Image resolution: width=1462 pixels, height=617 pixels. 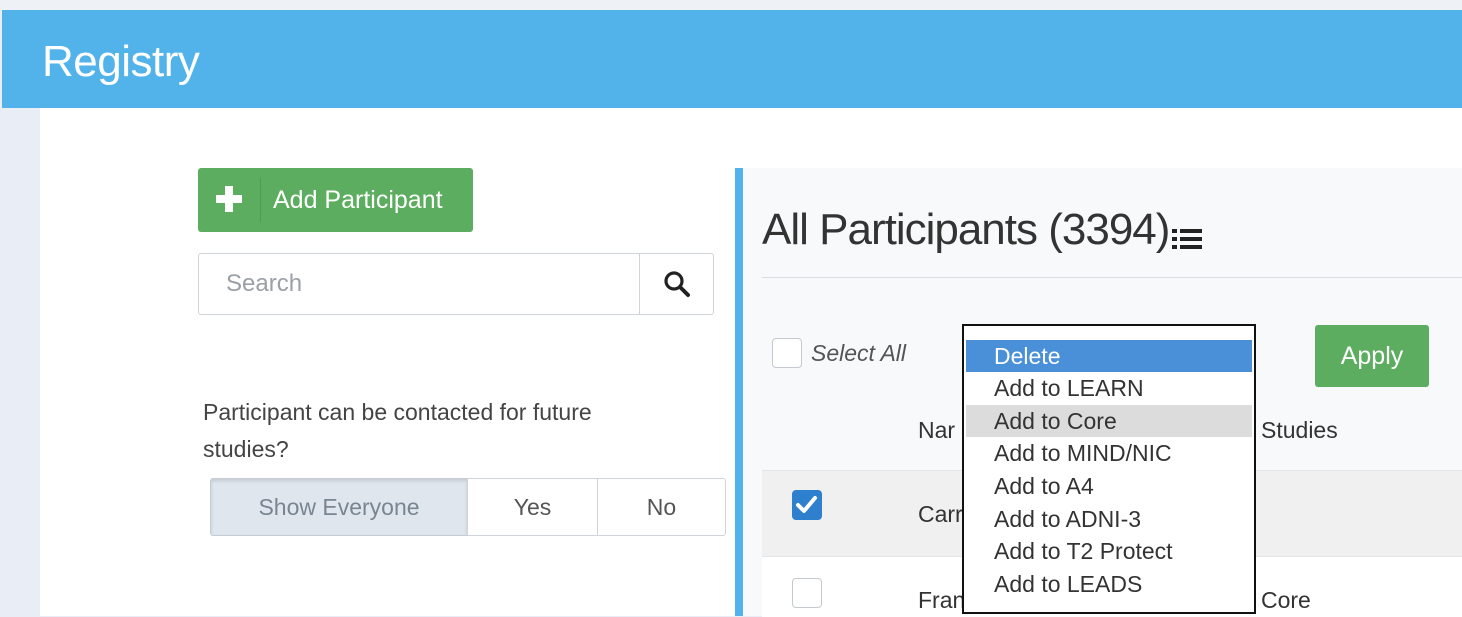 What do you see at coordinates (966, 229) in the screenshot?
I see `participants-title: All Participants (3394)` at bounding box center [966, 229].